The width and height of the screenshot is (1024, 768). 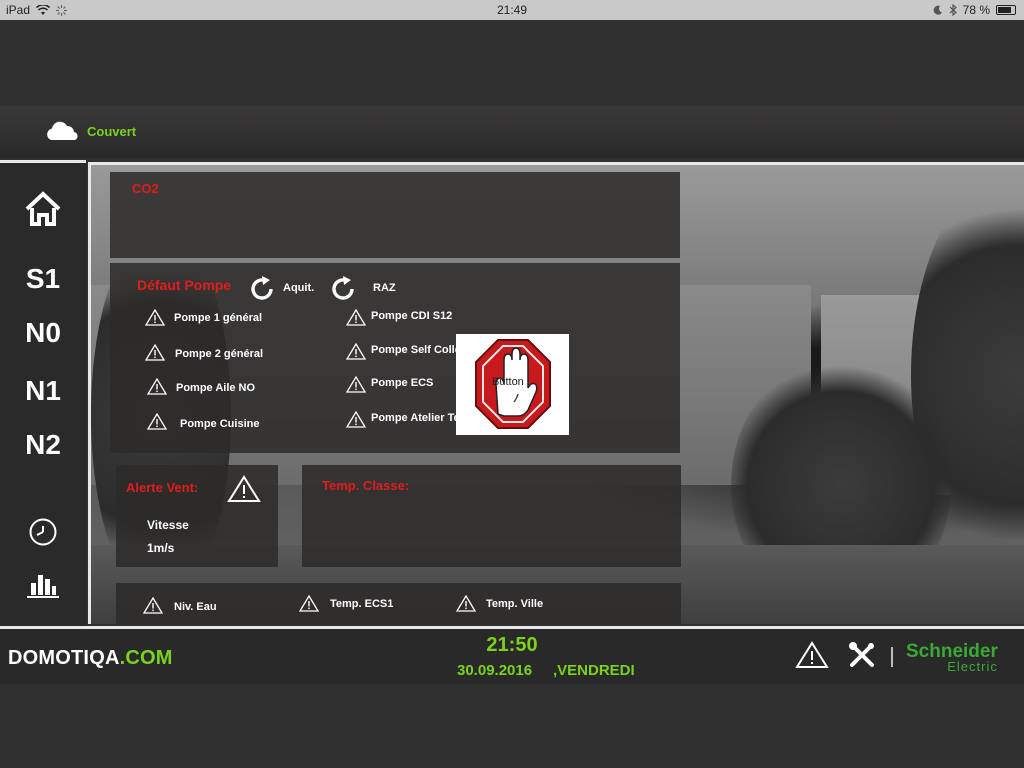 I want to click on pump-alarm-item: Pompe ECS, so click(x=389, y=386).